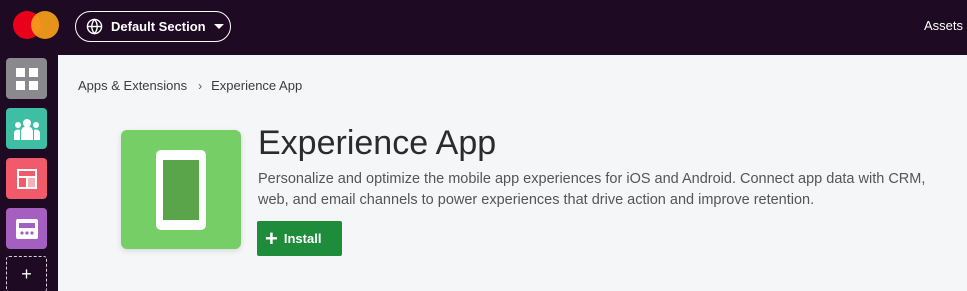 This screenshot has height=291, width=967. I want to click on sidebar-item-audiences, so click(26, 128).